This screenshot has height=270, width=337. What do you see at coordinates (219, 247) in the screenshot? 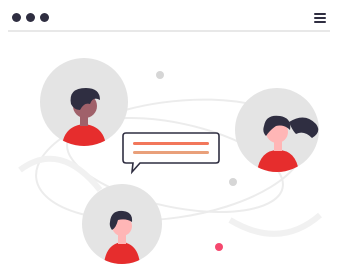
I see `accent-dot` at bounding box center [219, 247].